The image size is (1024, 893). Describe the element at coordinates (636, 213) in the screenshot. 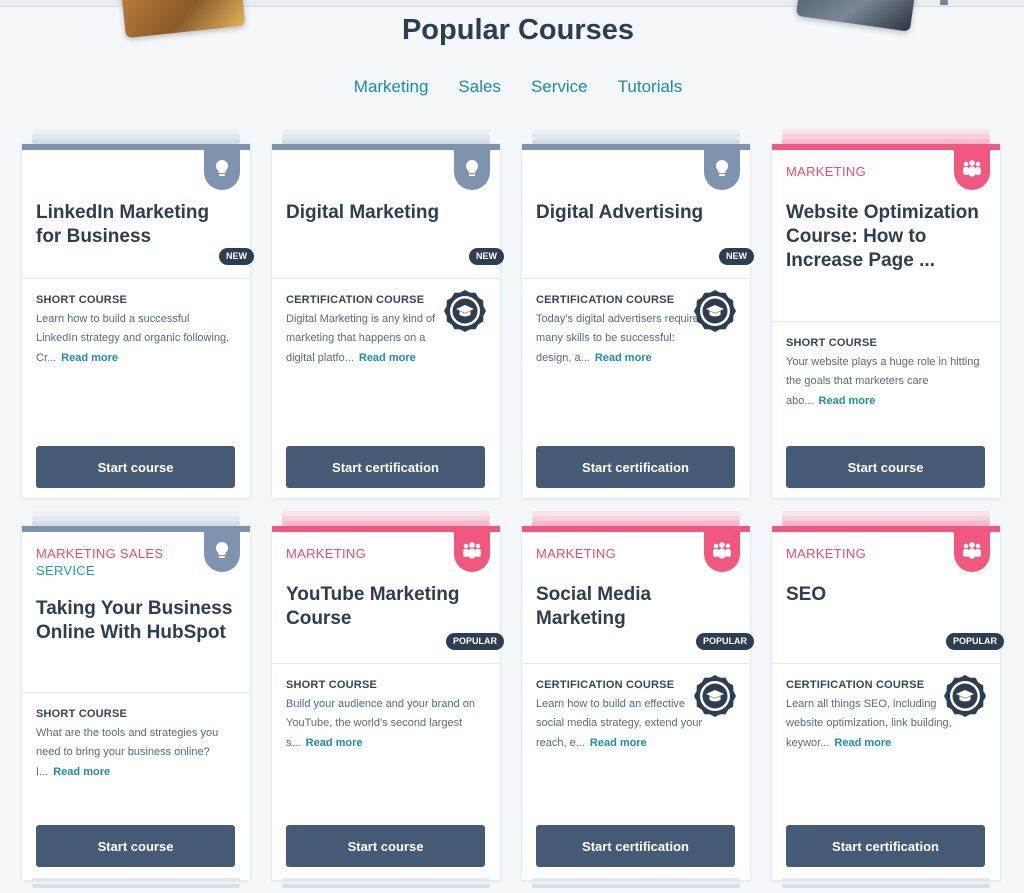

I see `course-title: Digital Advertising` at that location.